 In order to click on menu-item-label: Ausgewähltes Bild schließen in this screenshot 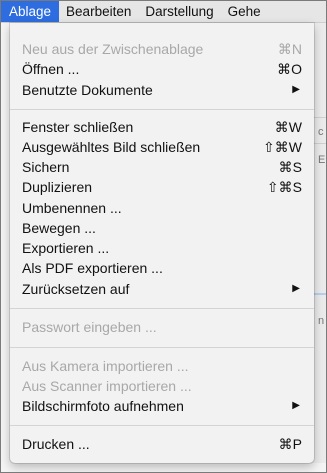, I will do `click(111, 147)`.